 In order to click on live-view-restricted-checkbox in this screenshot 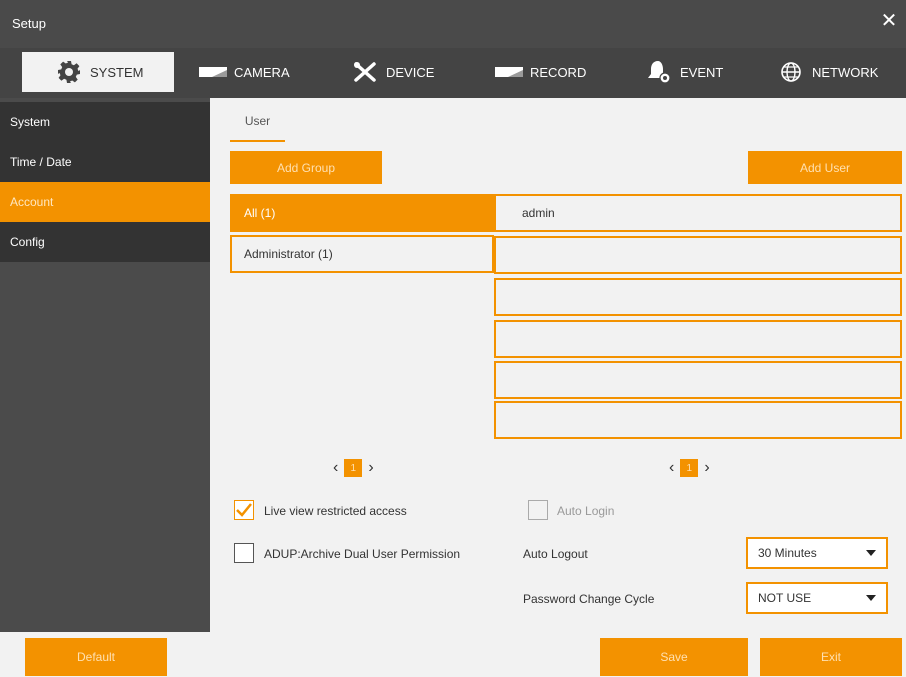, I will do `click(244, 510)`.